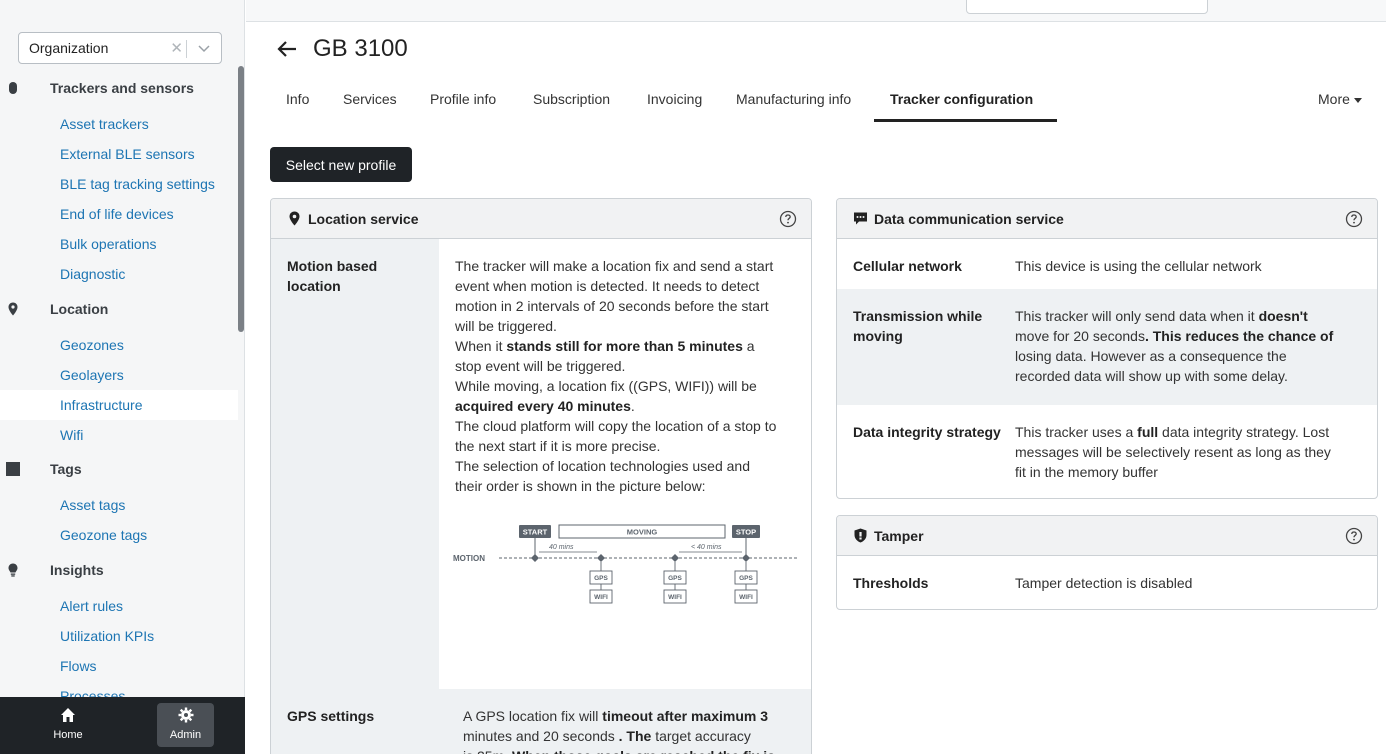 The image size is (1386, 754). What do you see at coordinates (965, 120) in the screenshot?
I see `active-tab-indicator` at bounding box center [965, 120].